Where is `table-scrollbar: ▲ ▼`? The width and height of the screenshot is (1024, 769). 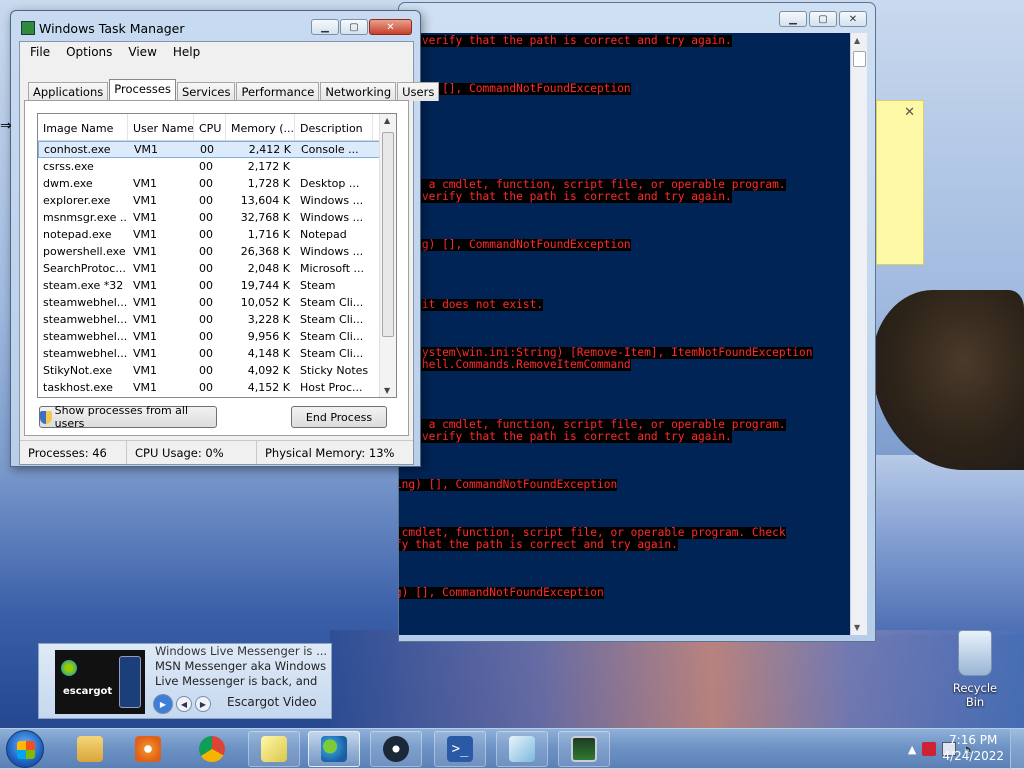 table-scrollbar: ▲ ▼ is located at coordinates (387, 255).